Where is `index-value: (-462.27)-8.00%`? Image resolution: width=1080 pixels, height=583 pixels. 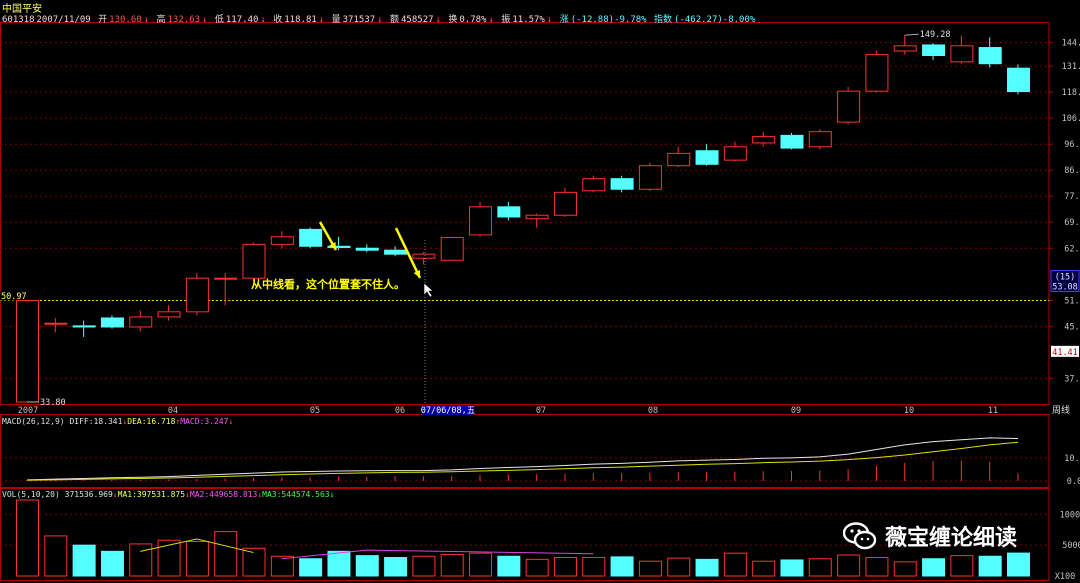 index-value: (-462.27)-8.00% is located at coordinates (715, 20).